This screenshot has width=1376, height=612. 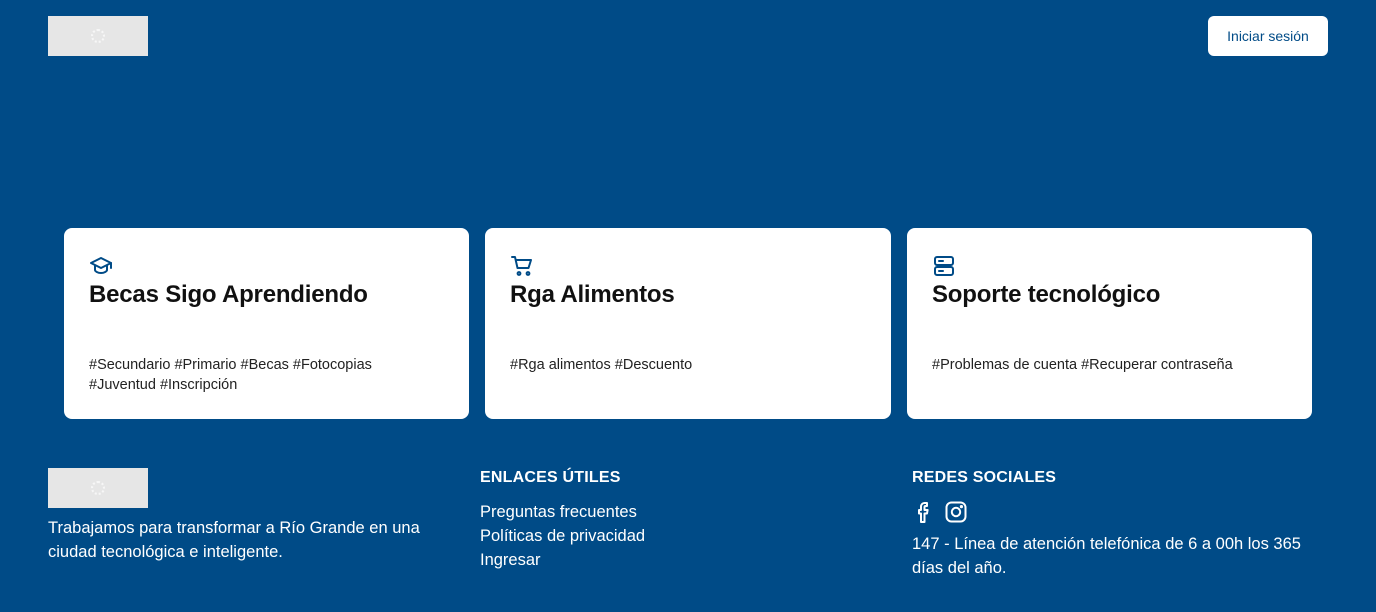 What do you see at coordinates (984, 477) in the screenshot?
I see `social-heading: REDES SOCIALES` at bounding box center [984, 477].